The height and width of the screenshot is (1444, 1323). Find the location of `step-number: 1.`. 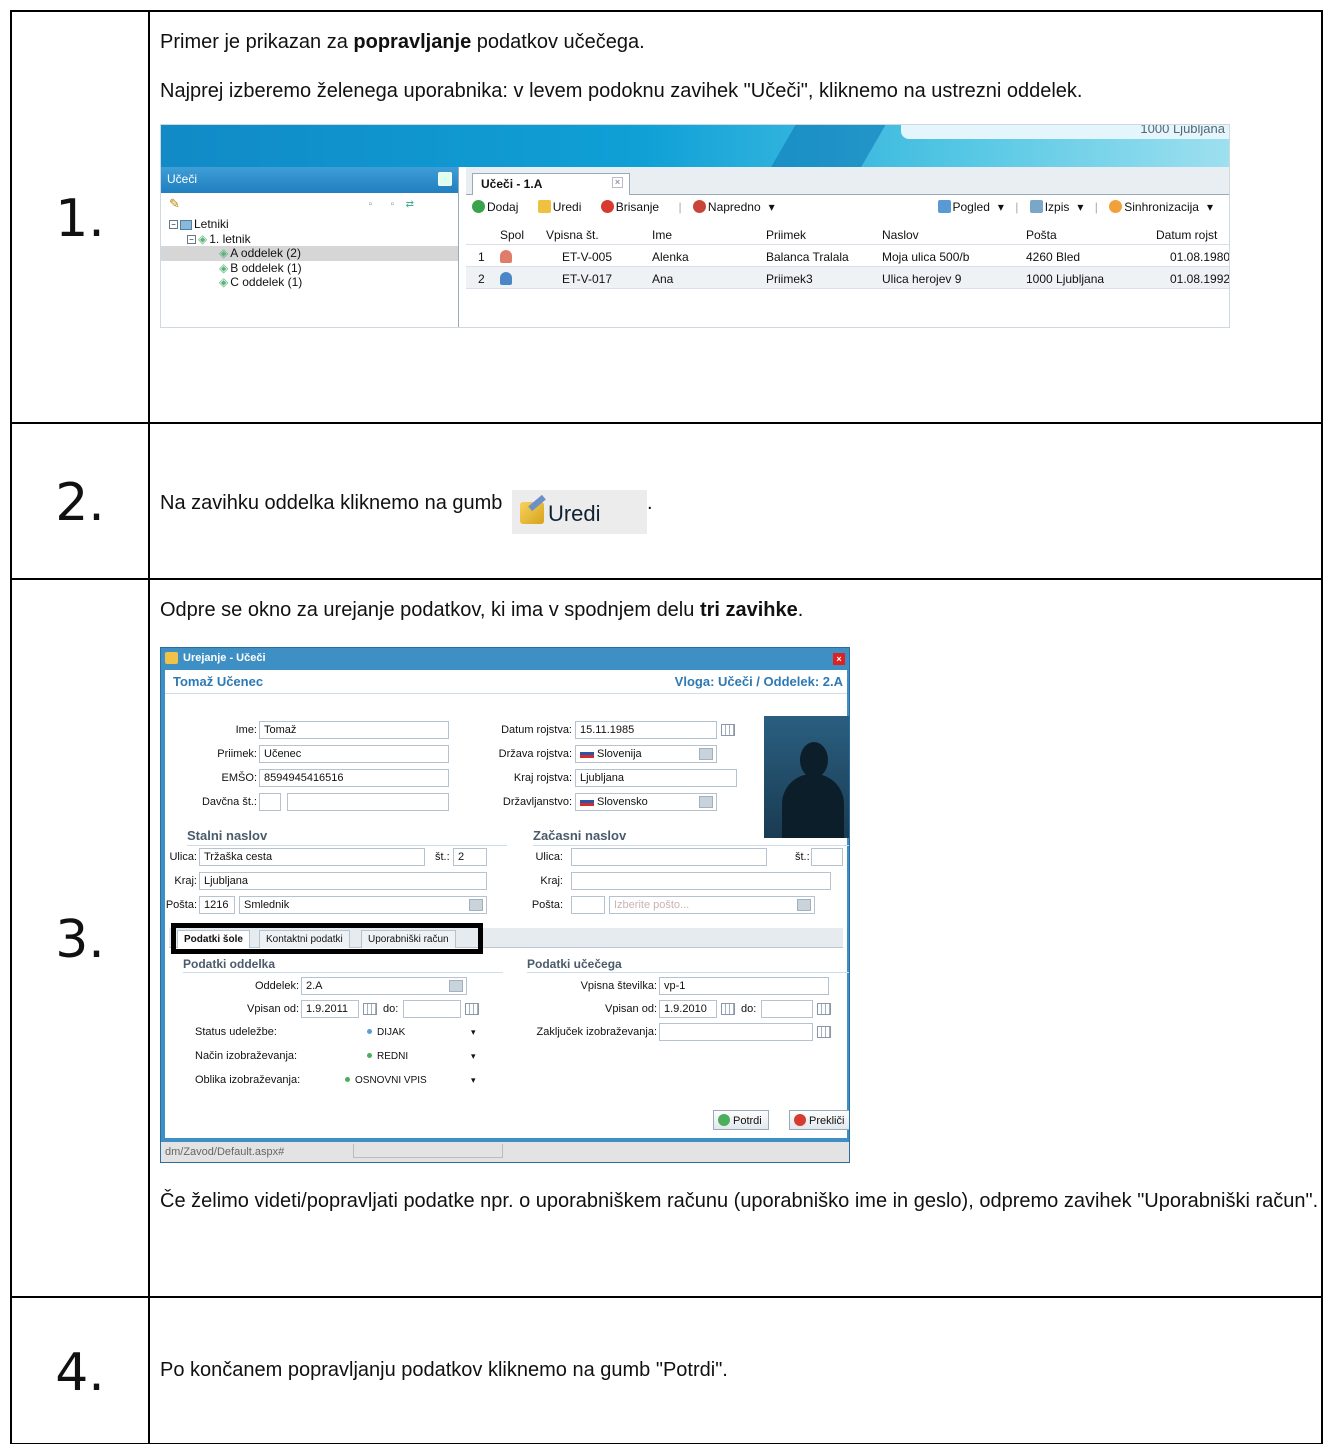

step-number: 1. is located at coordinates (80, 217).